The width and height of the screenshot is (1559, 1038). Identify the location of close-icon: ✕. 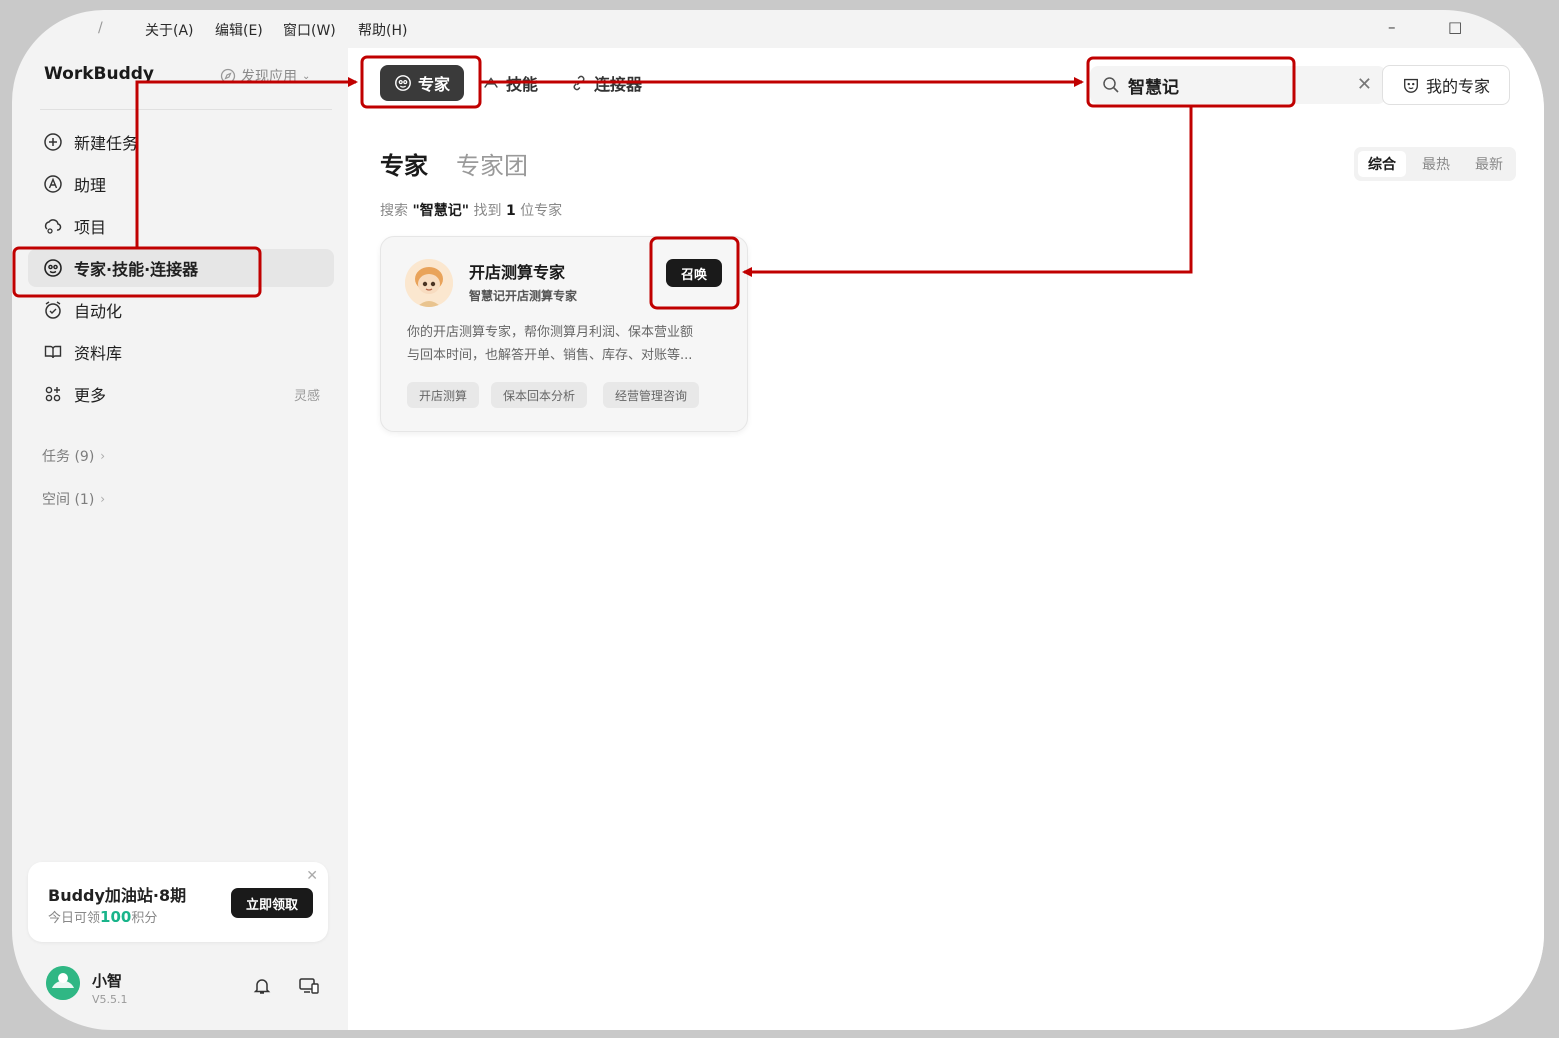
(312, 876).